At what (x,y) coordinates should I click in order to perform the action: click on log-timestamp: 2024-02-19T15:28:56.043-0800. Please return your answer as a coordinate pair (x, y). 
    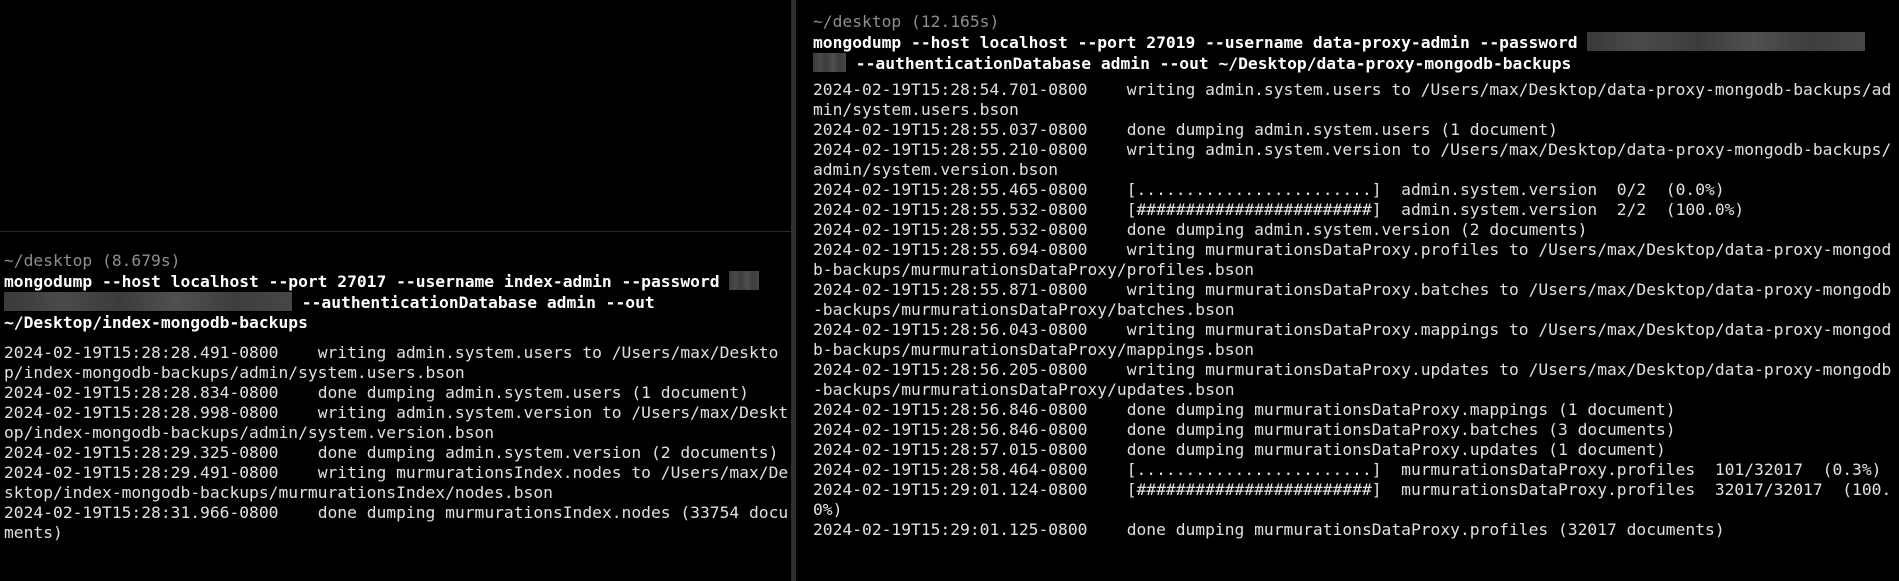
    Looking at the image, I should click on (950, 329).